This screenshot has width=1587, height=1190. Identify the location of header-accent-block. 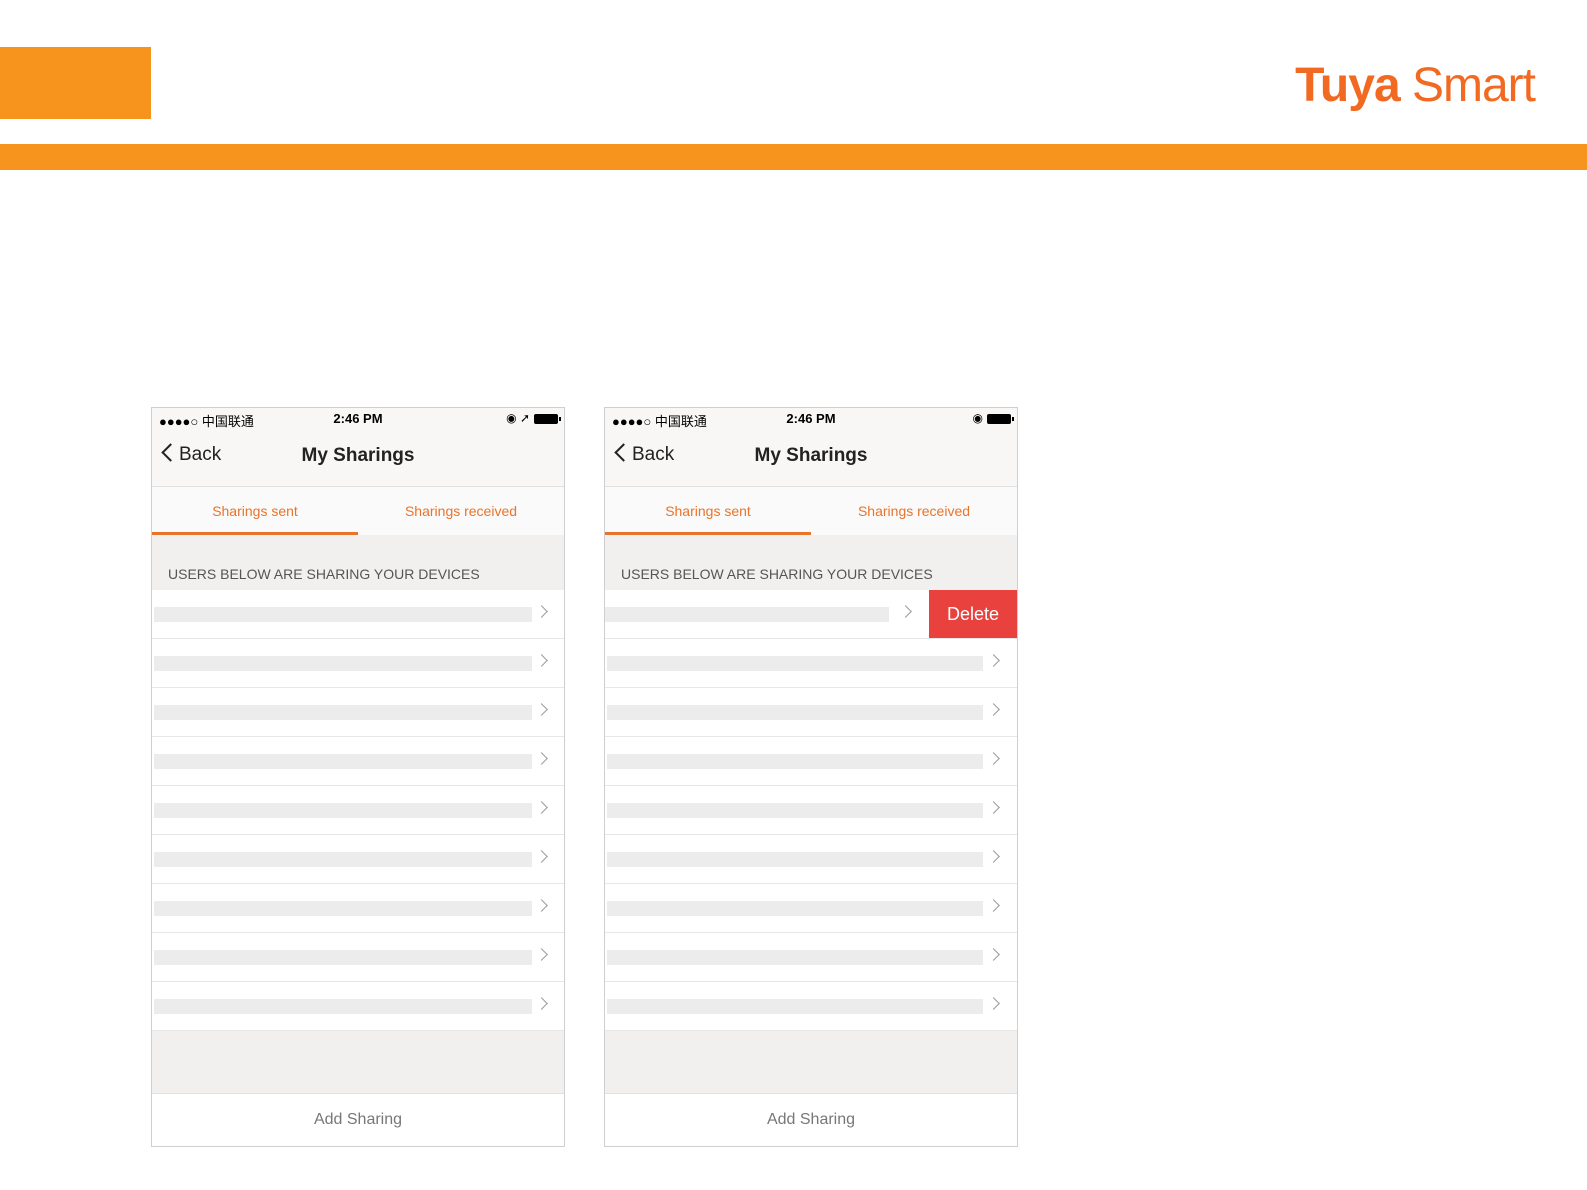
(75, 83).